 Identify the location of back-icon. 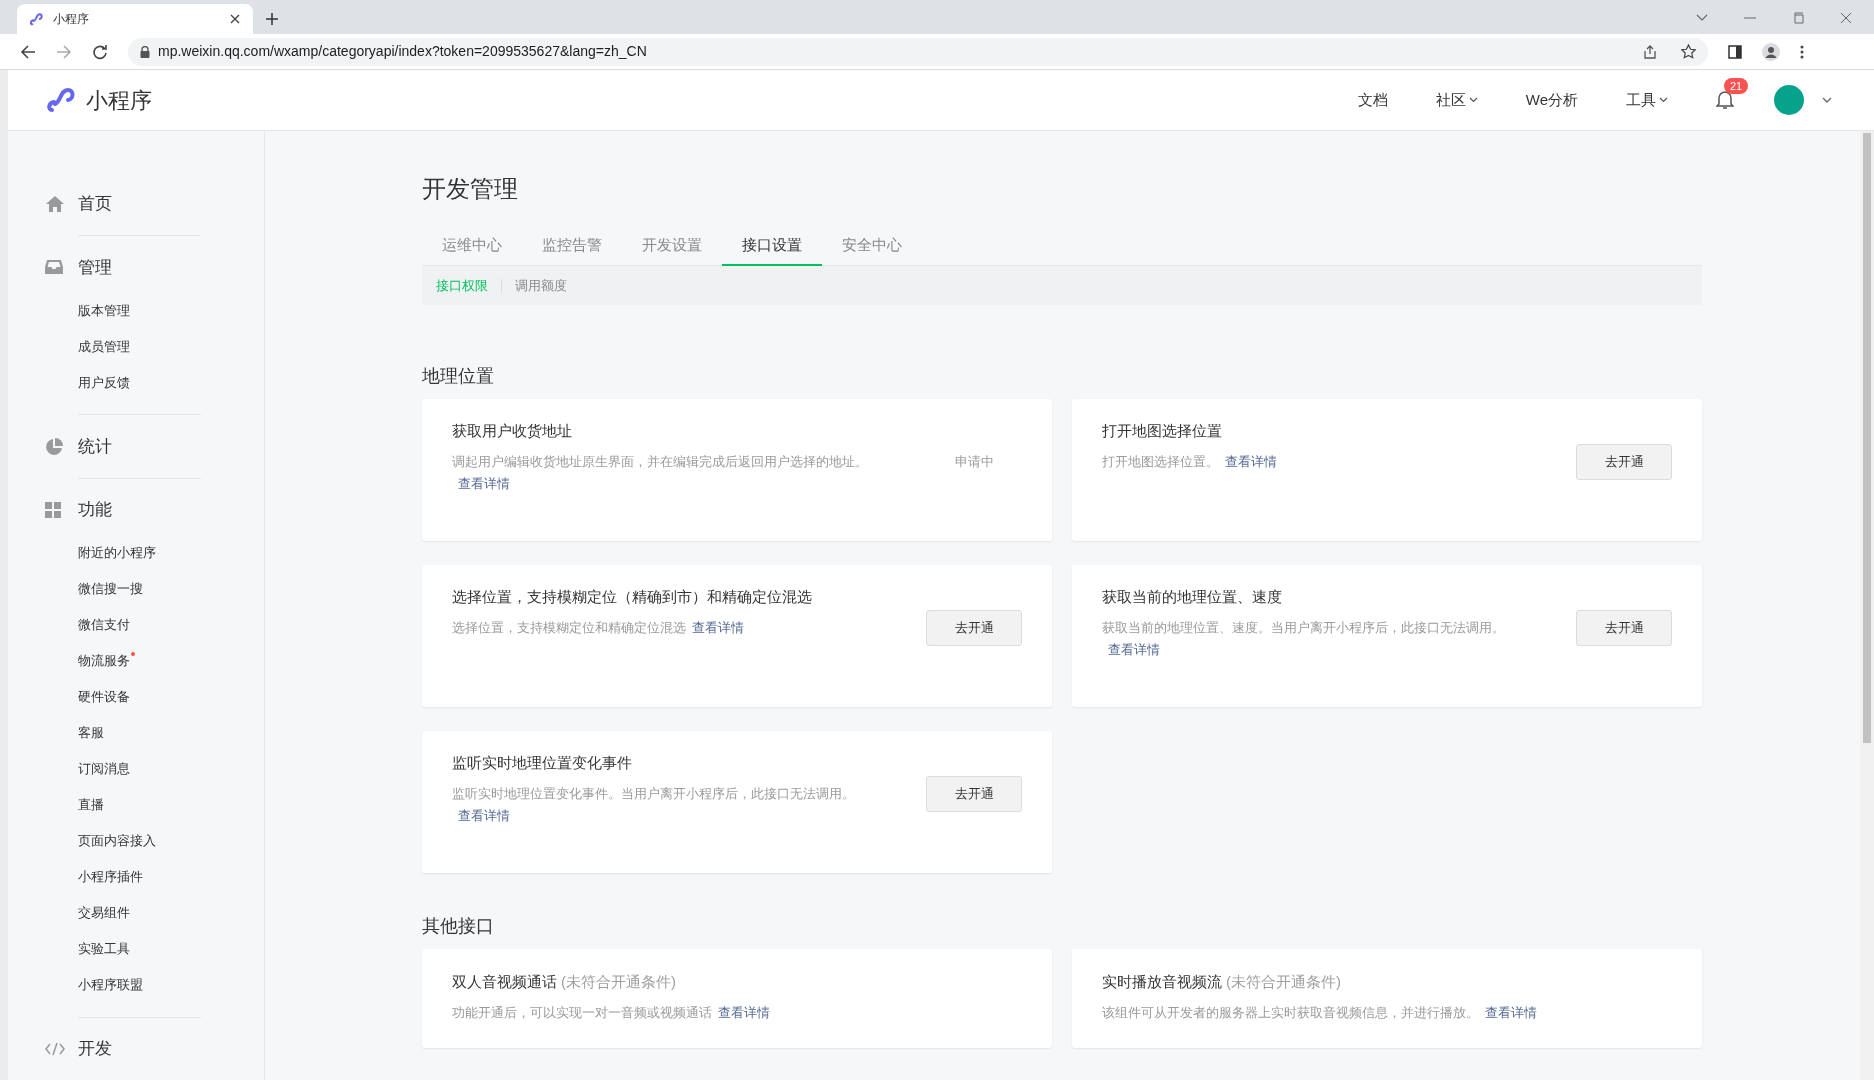
(28, 51).